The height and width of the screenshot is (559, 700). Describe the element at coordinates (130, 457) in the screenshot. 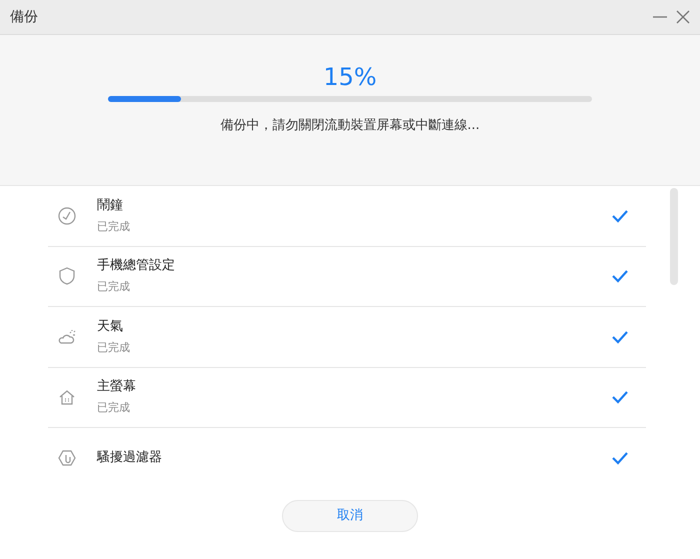

I see `item-title: 騷擾過濾器` at that location.